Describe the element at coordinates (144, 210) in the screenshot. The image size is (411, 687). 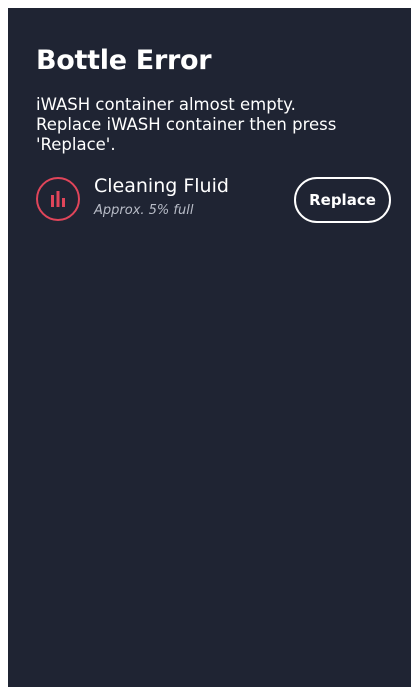
I see `fluid-level-text: Approx. 5% full` at that location.